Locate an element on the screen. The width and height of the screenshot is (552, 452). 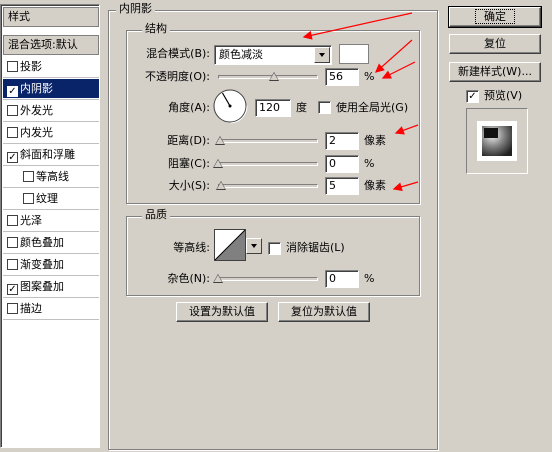
blending-options-header: 混合选项:默认 is located at coordinates (51, 45).